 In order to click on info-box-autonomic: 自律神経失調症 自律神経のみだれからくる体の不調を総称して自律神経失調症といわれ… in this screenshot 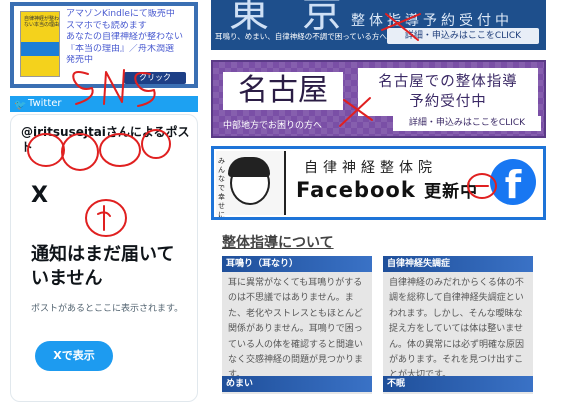, I will do `click(458, 325)`.